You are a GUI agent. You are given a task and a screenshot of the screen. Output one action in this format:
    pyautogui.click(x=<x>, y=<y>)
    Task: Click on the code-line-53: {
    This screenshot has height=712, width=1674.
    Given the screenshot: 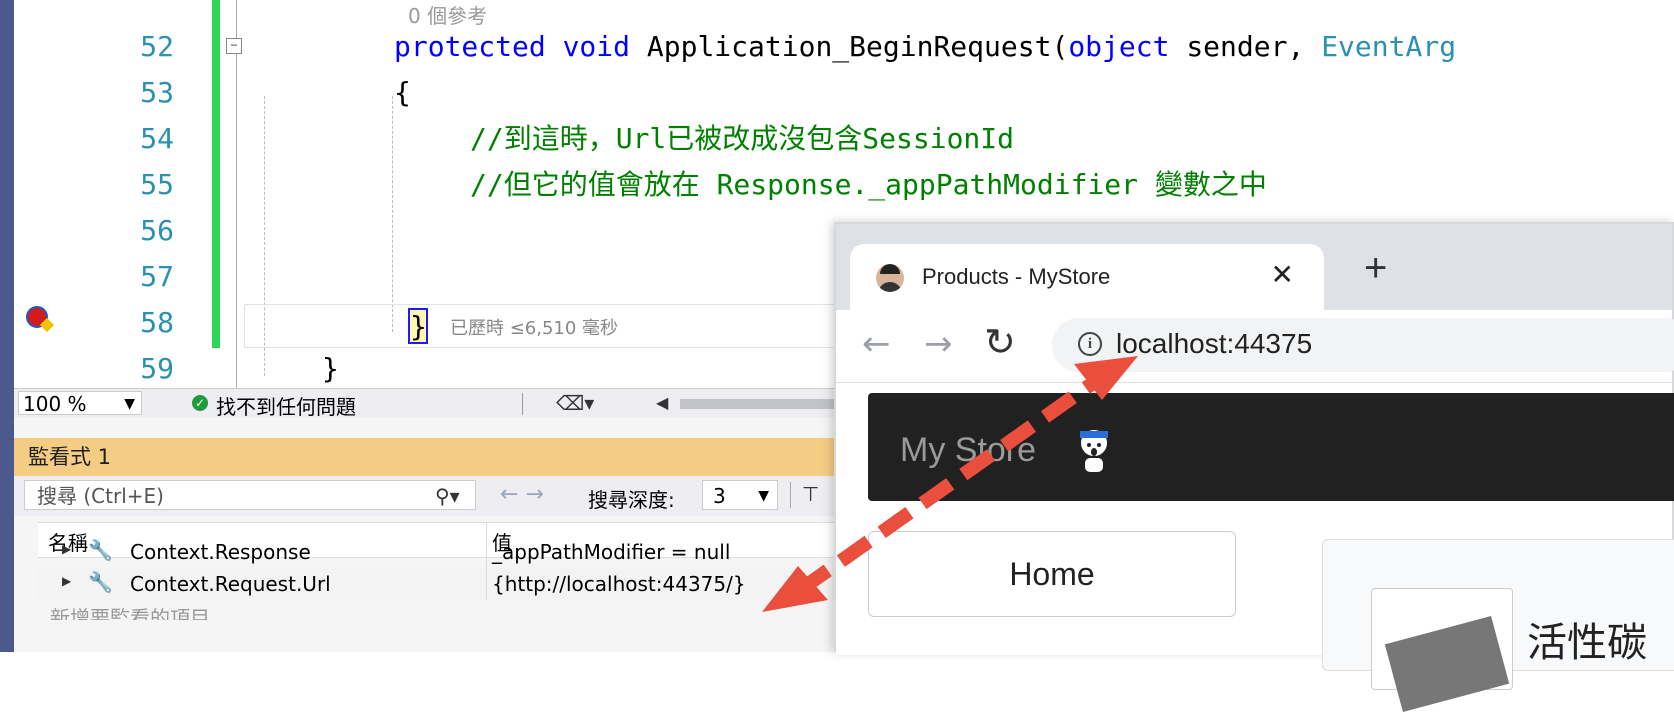 What is the action you would take?
    pyautogui.click(x=402, y=93)
    